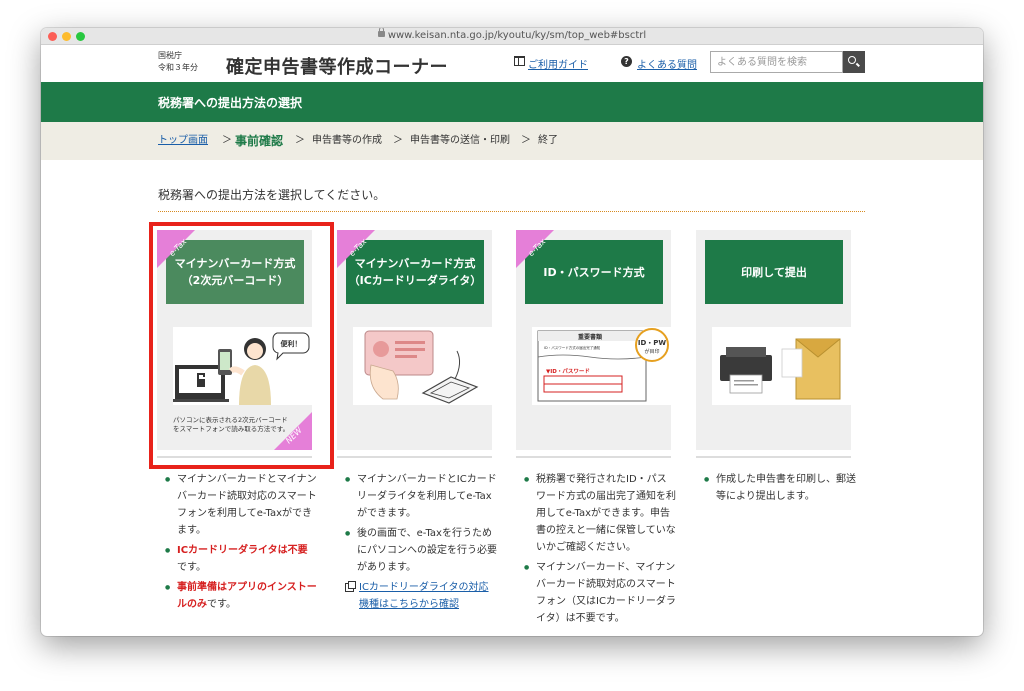 The width and height of the screenshot is (1024, 691). I want to click on divider, so click(511, 211).